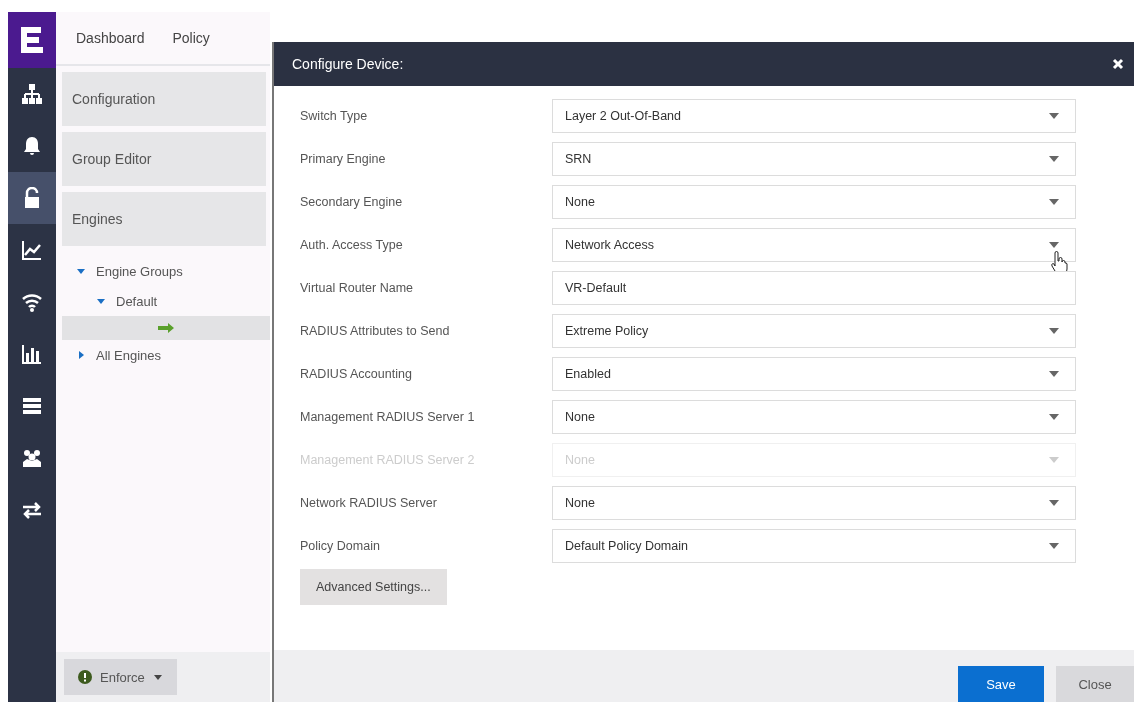  Describe the element at coordinates (164, 99) in the screenshot. I see `sidebar-section: Configuration` at that location.